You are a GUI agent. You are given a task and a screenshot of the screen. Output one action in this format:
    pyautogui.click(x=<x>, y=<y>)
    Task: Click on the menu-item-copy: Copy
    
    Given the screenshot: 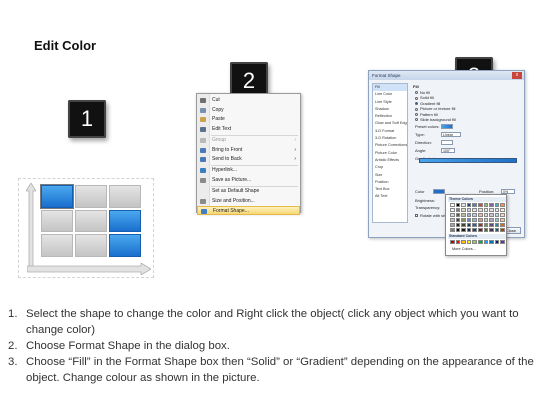 What is the action you would take?
    pyautogui.click(x=248, y=110)
    